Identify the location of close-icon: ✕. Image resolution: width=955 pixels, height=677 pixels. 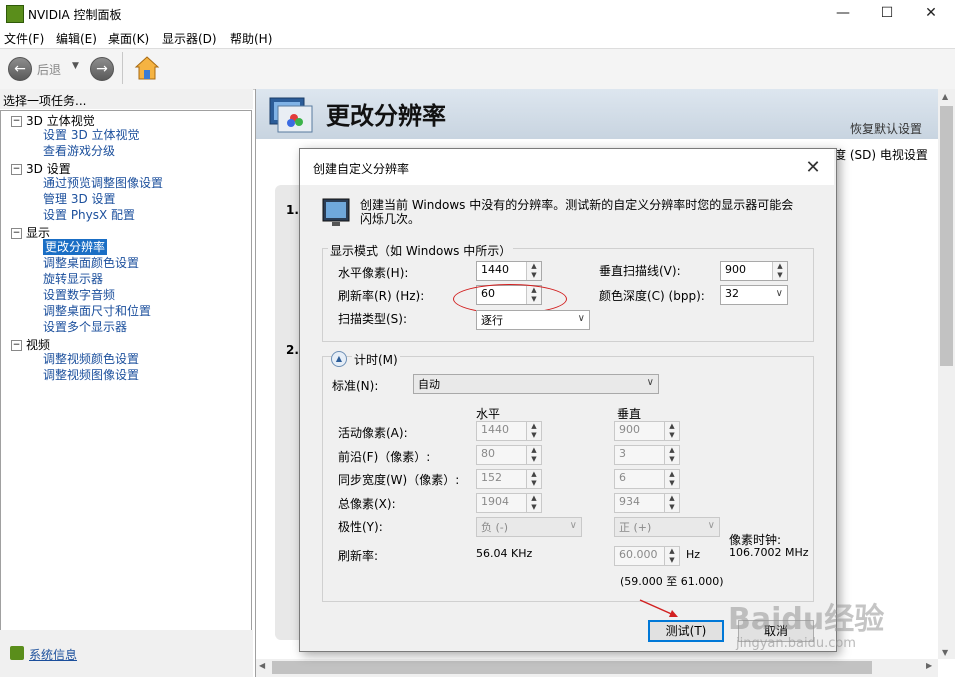
(813, 167).